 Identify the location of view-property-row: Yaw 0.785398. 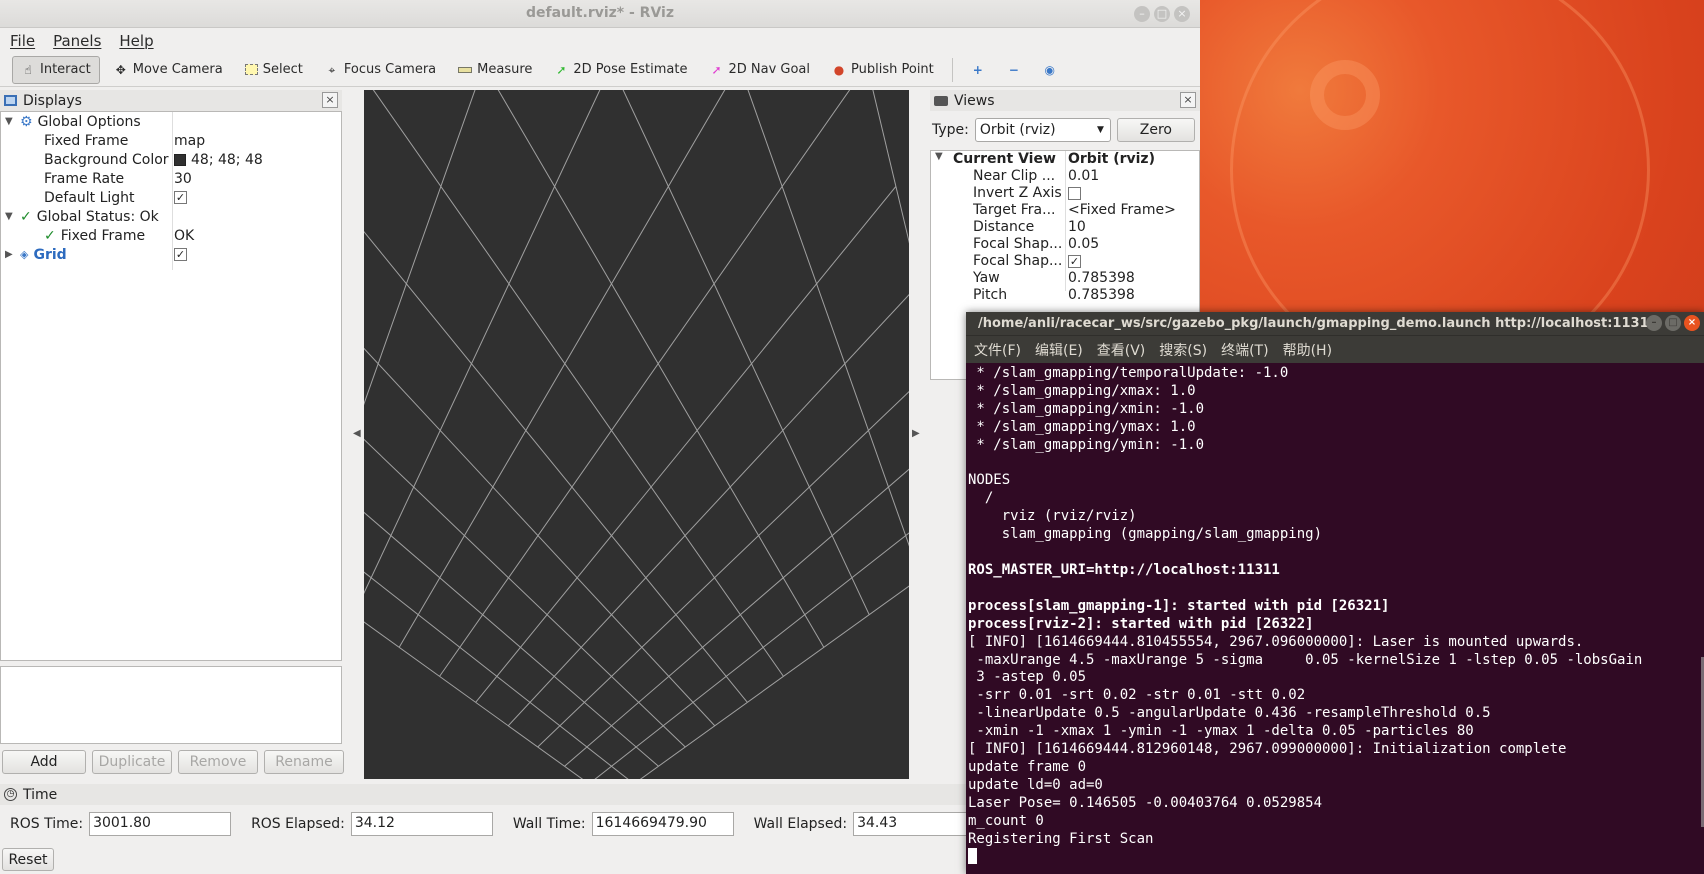
(1065, 278).